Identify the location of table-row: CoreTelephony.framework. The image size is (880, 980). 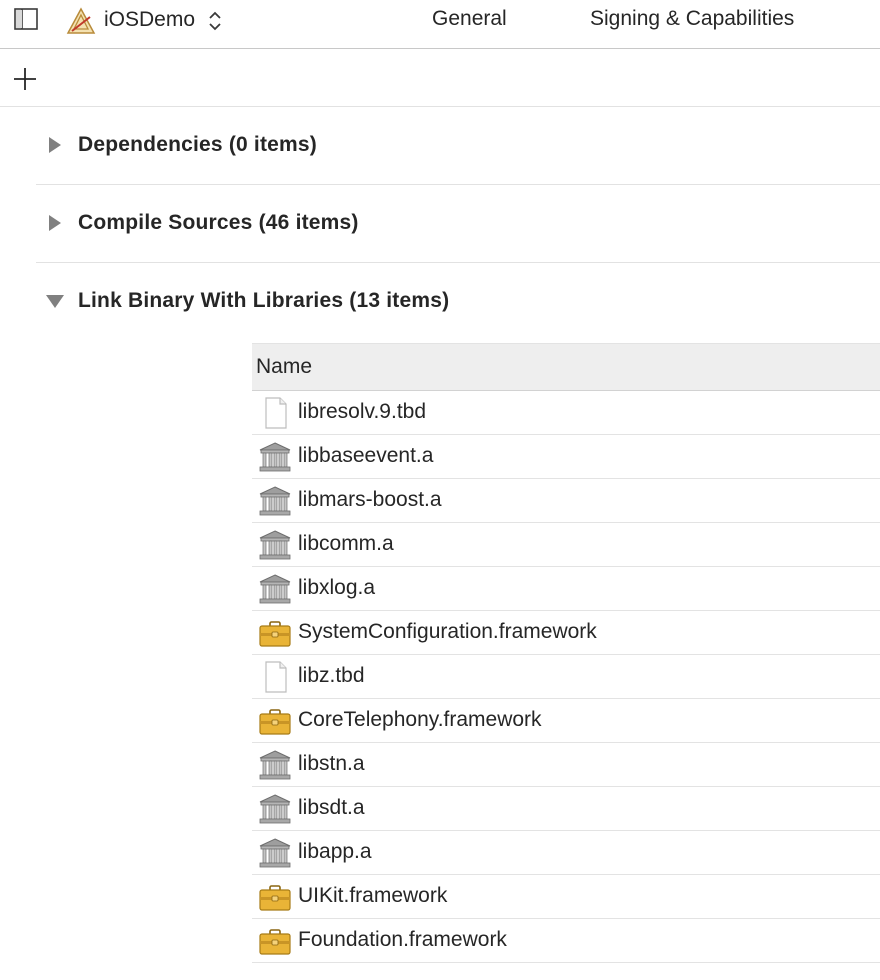
(566, 721).